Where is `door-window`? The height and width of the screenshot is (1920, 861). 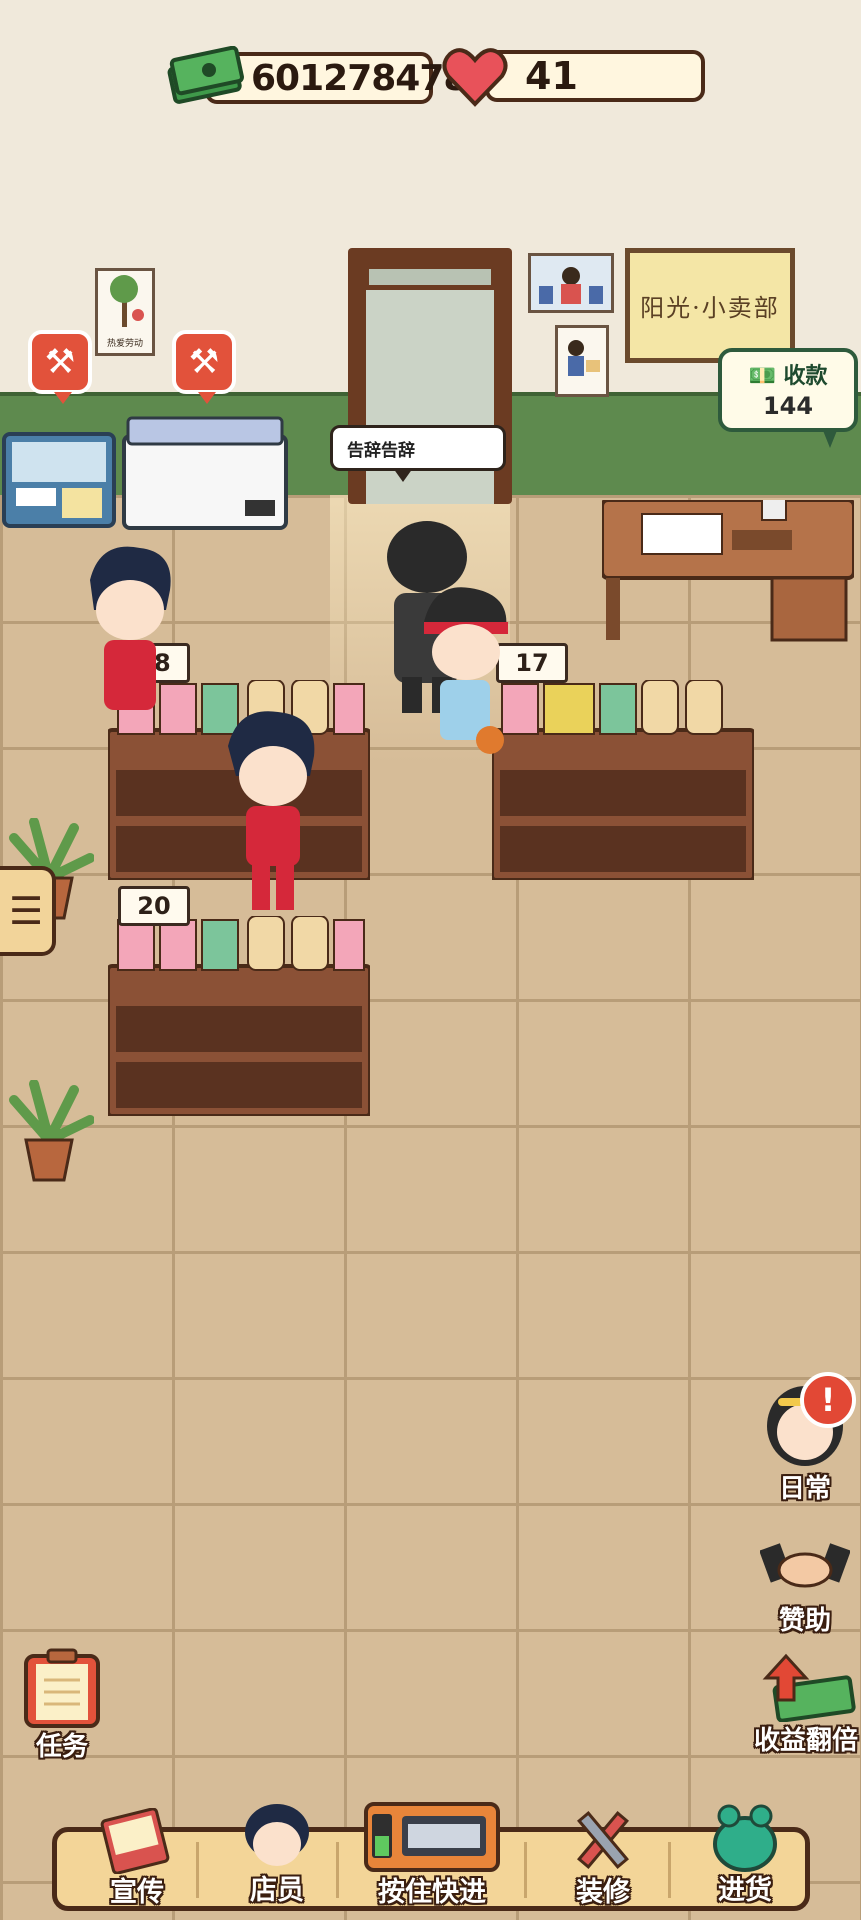 door-window is located at coordinates (430, 277).